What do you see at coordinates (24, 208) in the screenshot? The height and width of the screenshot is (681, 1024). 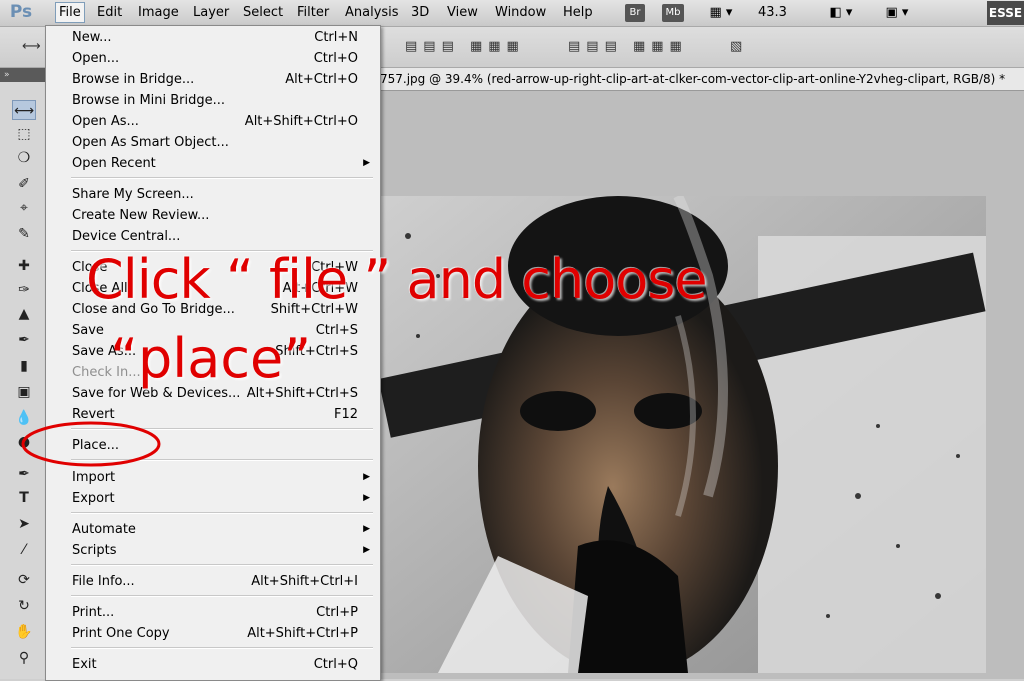 I see `crop-tool-icon: ⌖` at bounding box center [24, 208].